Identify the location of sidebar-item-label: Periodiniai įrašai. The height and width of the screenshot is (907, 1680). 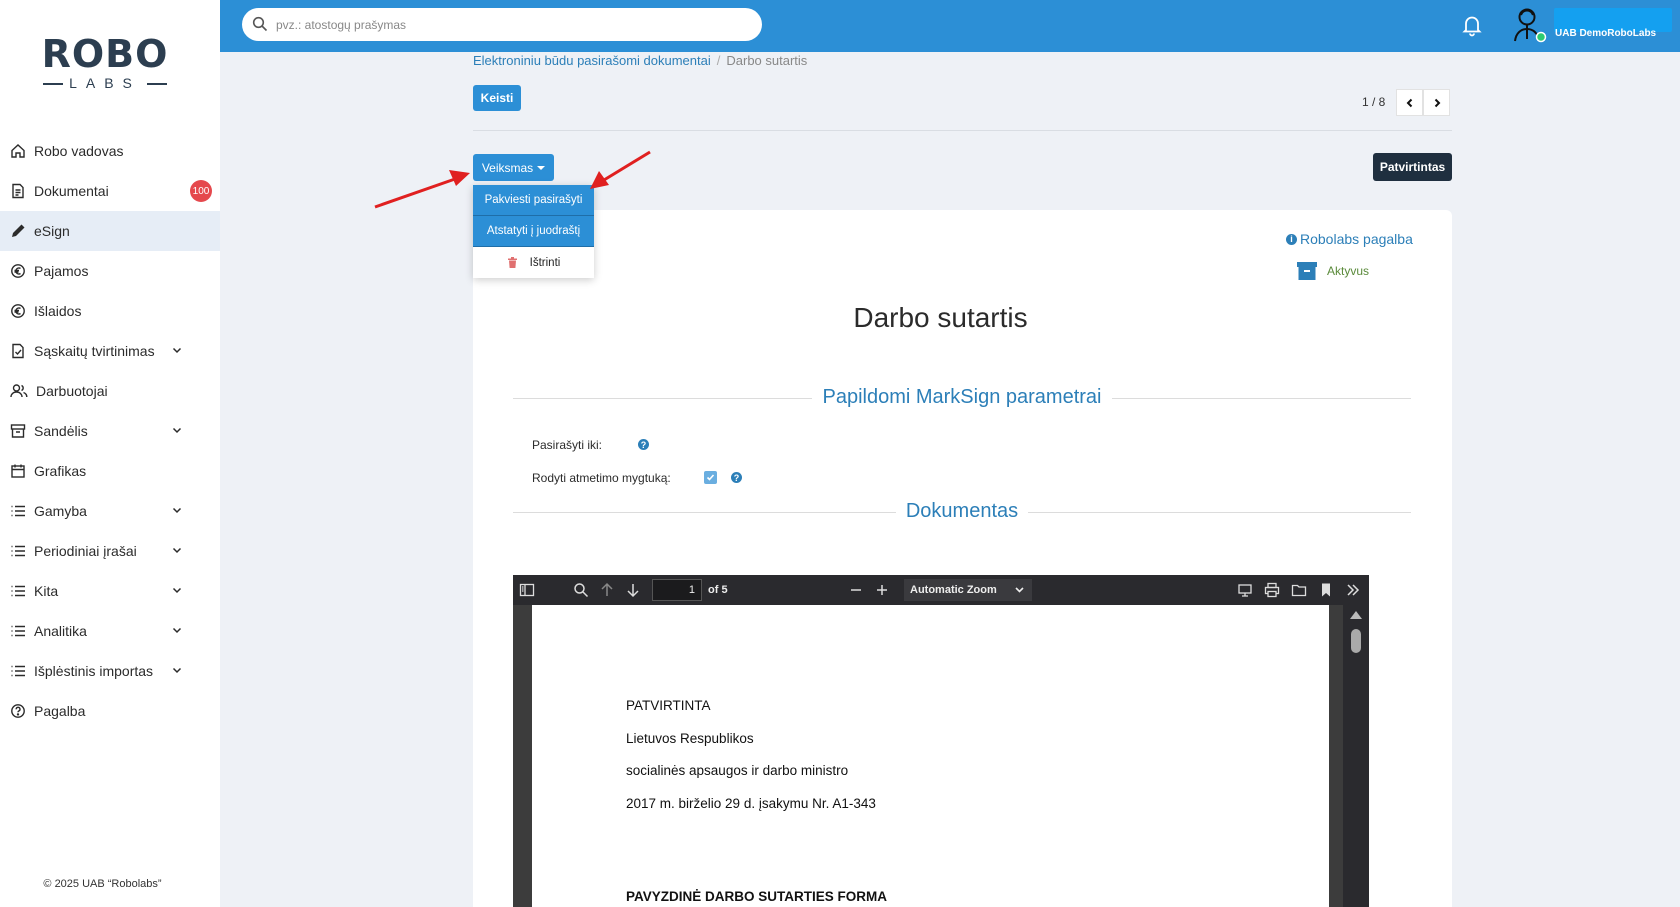
(85, 551).